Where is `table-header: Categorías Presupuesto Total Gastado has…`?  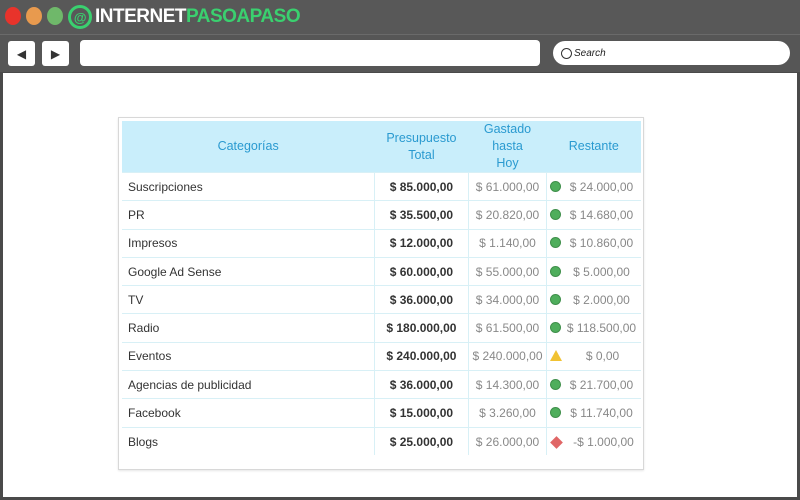
table-header: Categorías Presupuesto Total Gastado has… is located at coordinates (381, 147).